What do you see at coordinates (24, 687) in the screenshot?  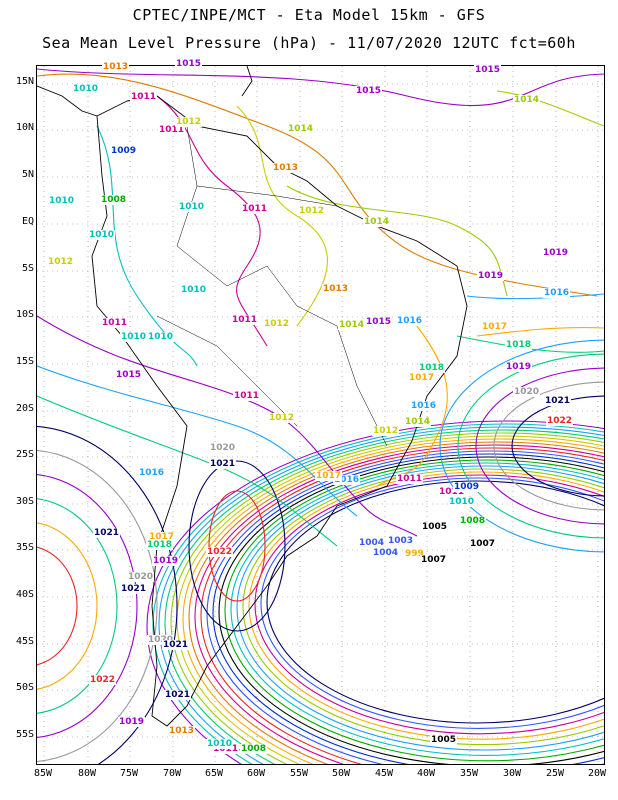 I see `lat-label: 50S` at bounding box center [24, 687].